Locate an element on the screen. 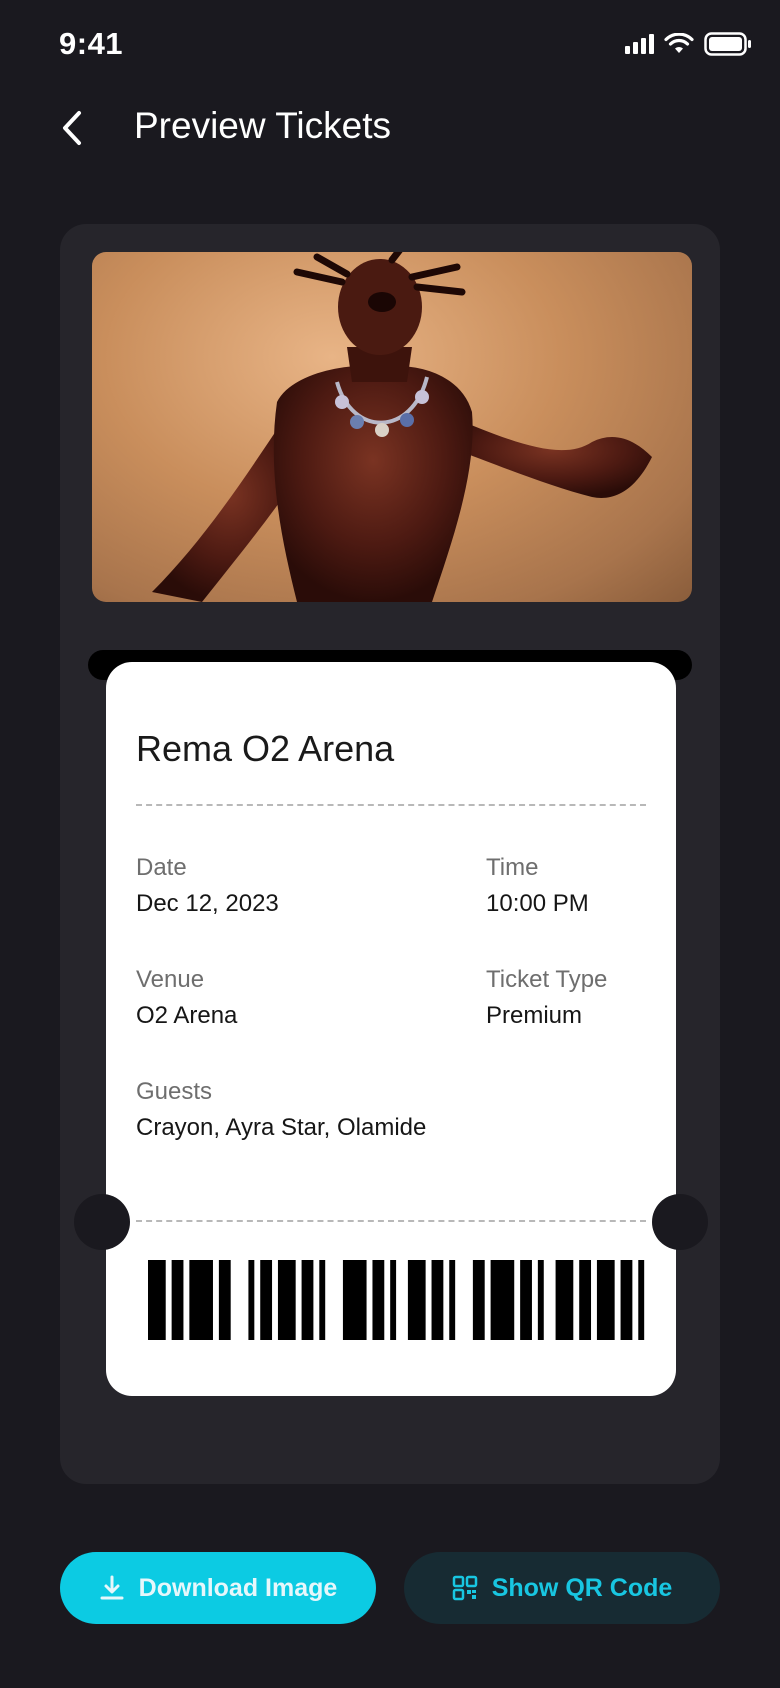 The image size is (780, 1688). ticket-type-value: Premium is located at coordinates (534, 1015).